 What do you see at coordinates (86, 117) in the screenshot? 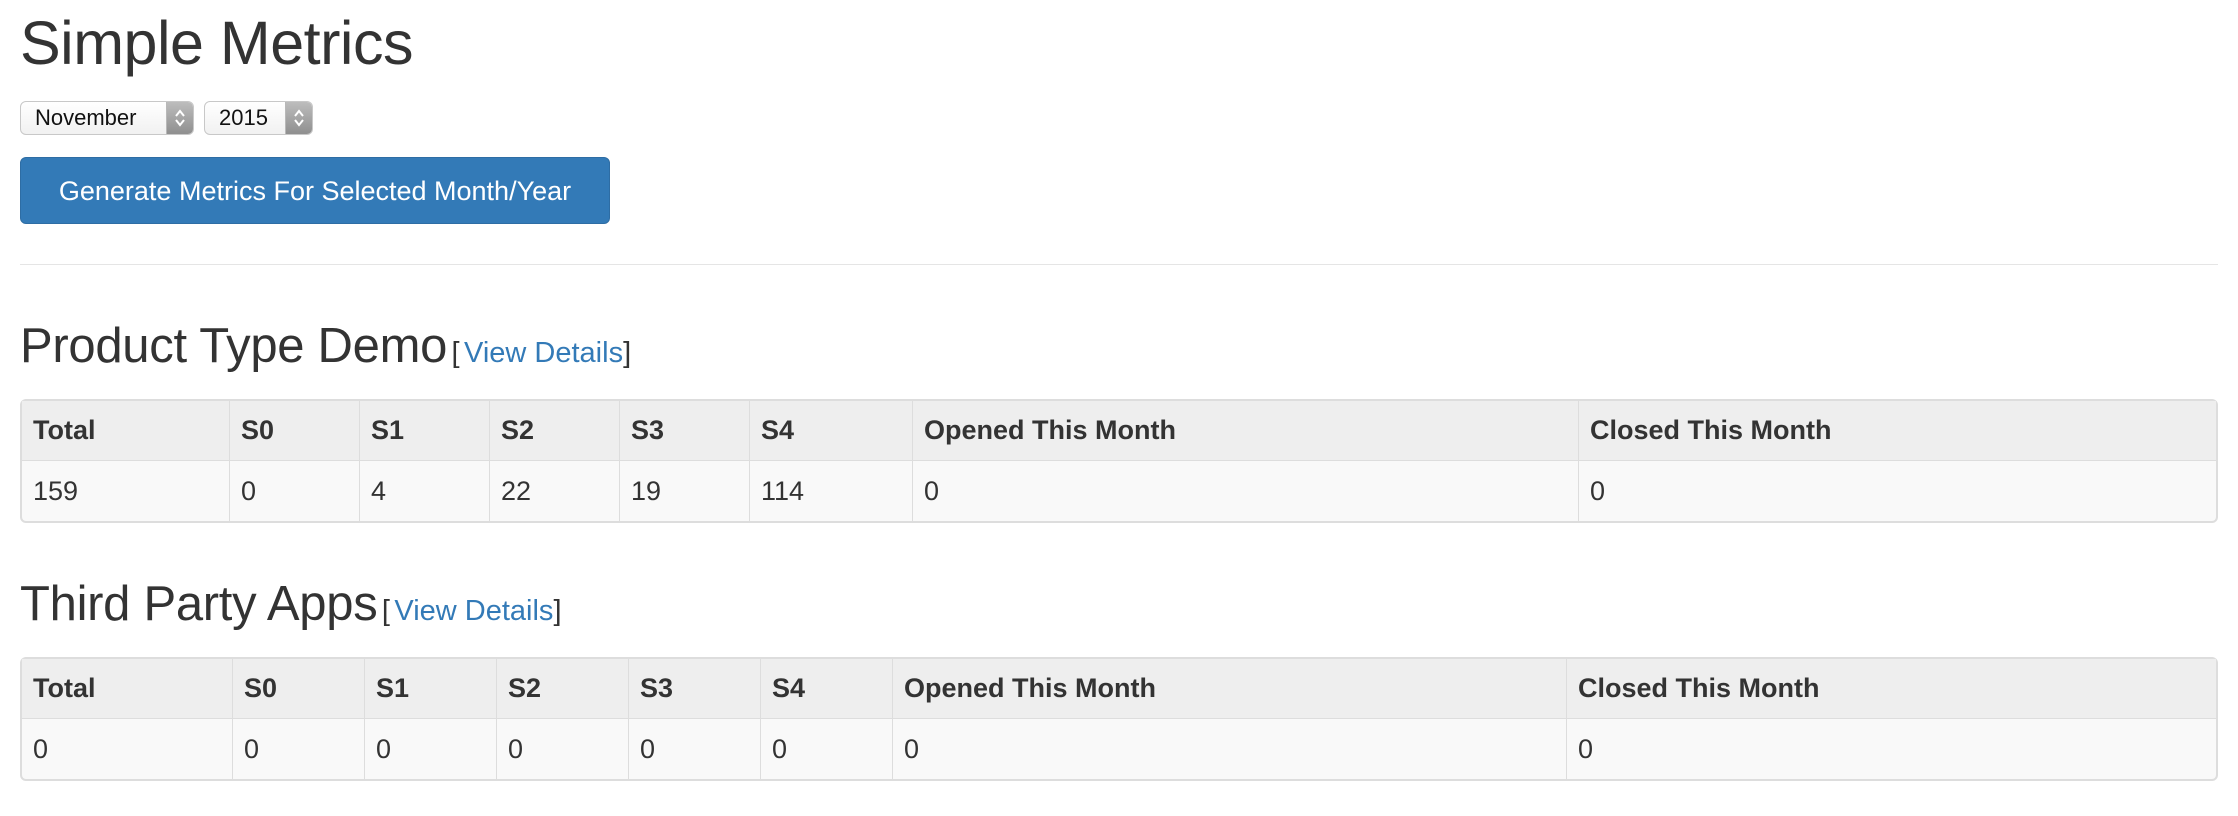
I see `month-select-value: November` at bounding box center [86, 117].